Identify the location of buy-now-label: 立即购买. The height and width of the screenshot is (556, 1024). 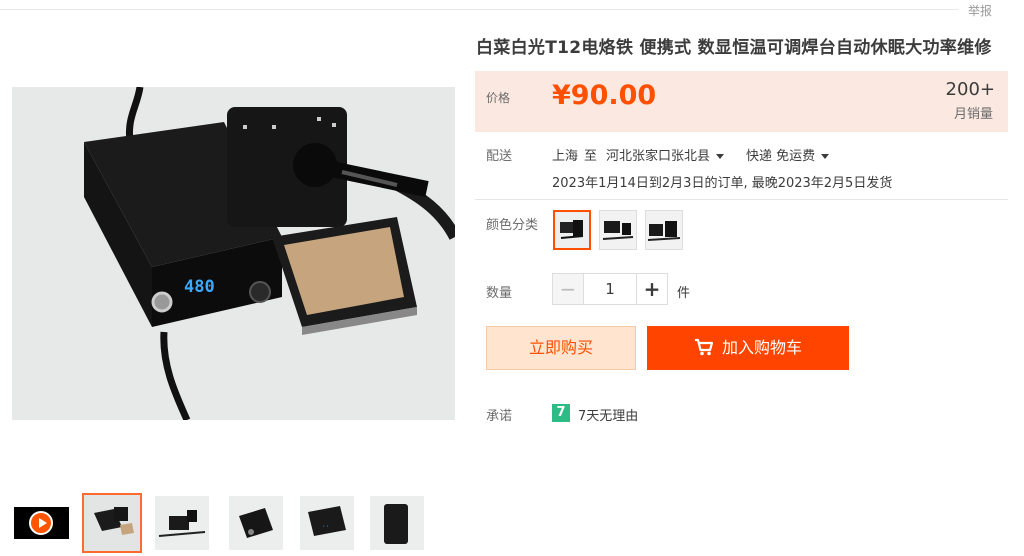
(560, 347).